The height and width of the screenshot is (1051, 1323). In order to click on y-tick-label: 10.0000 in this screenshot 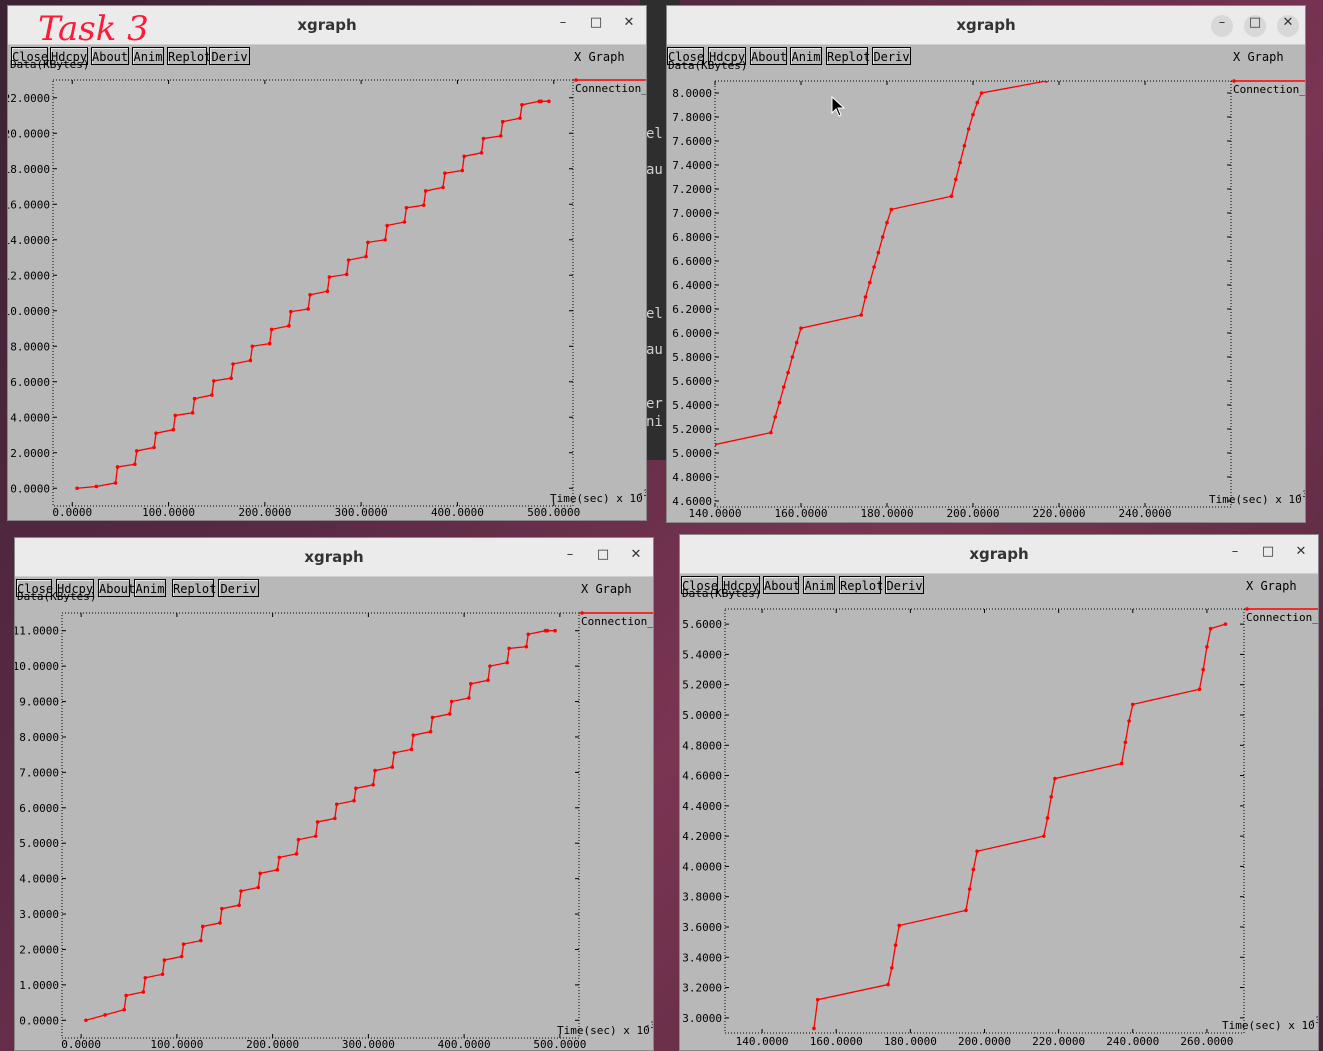, I will do `click(29, 311)`.